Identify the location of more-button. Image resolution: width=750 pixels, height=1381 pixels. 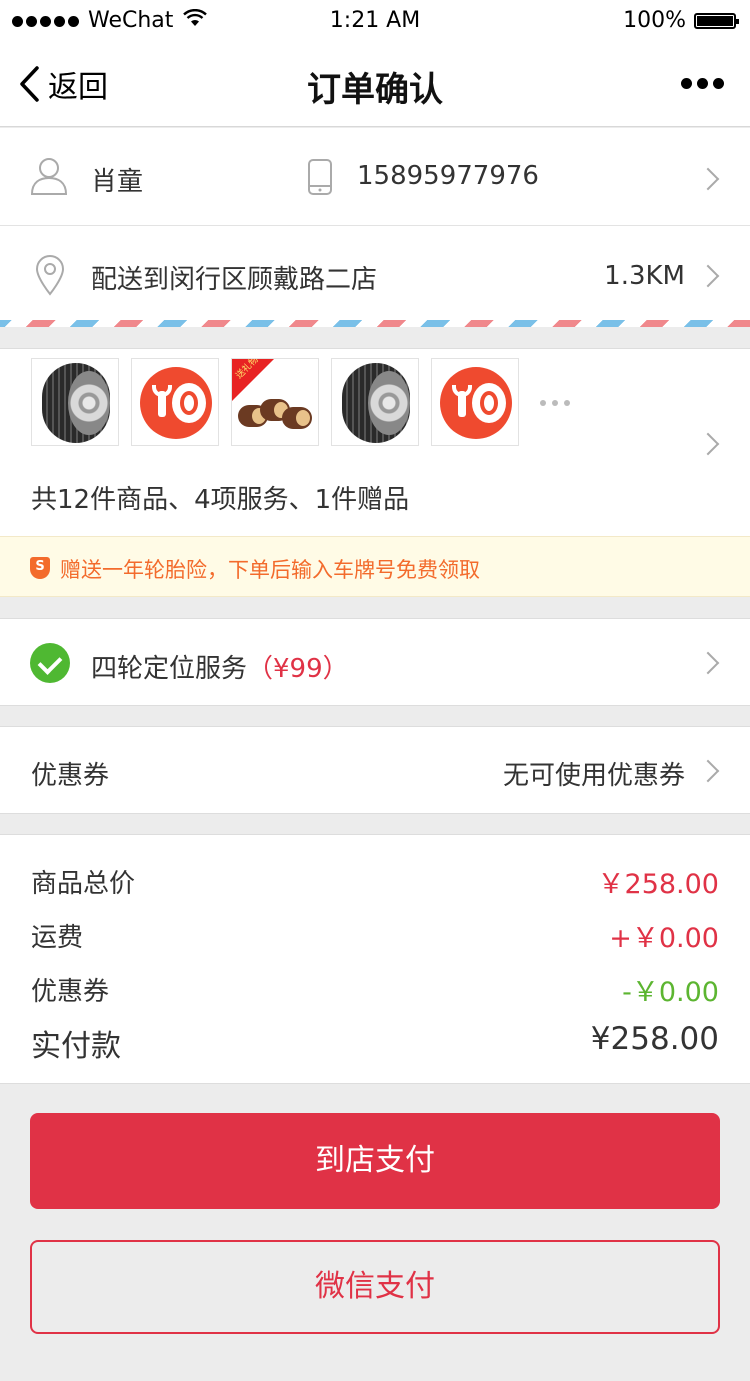
(700, 83).